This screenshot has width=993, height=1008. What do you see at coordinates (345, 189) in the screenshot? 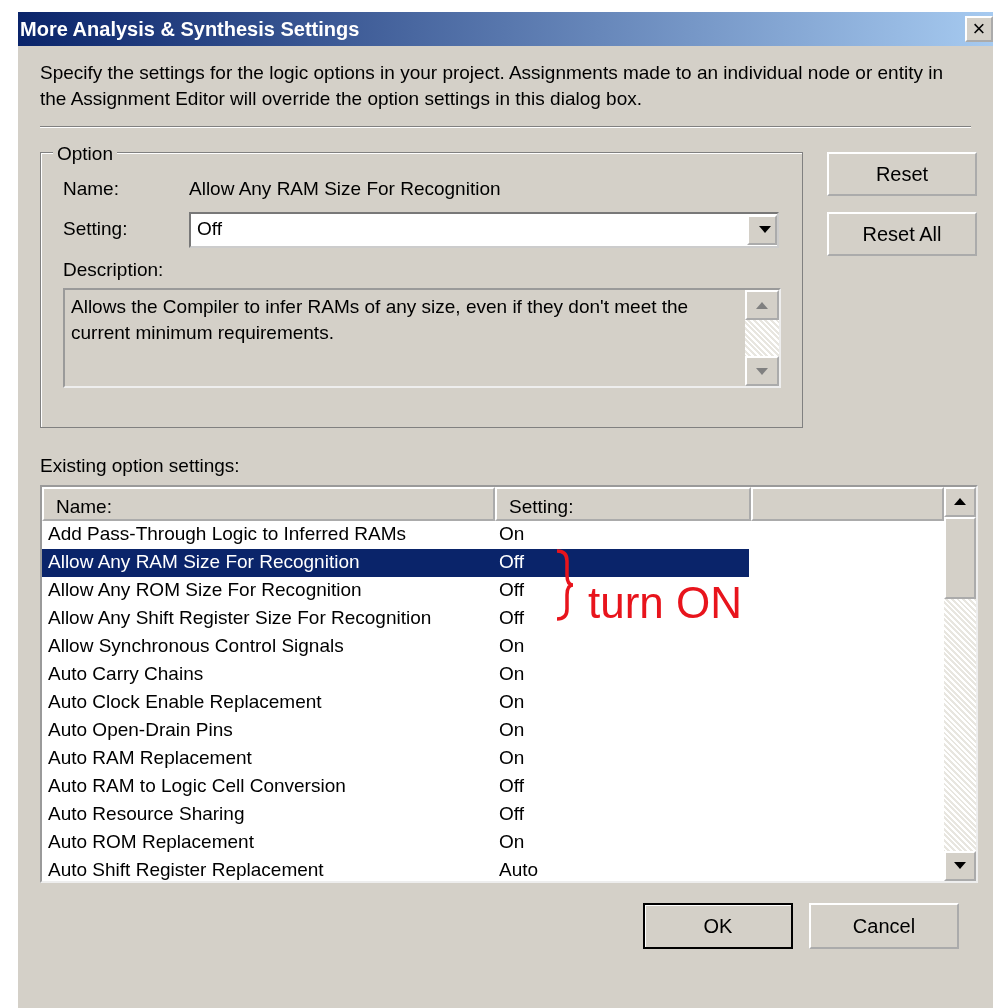
I see `name-value: Allow Any RAM Size For Recognition` at bounding box center [345, 189].